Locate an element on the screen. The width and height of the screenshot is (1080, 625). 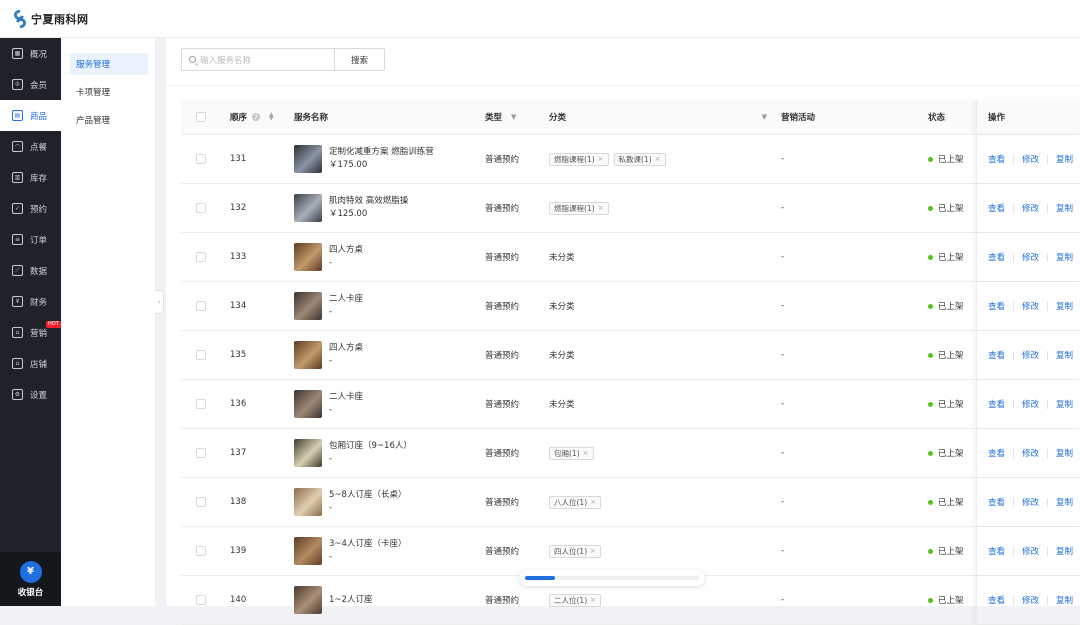
info-icon: ? is located at coordinates (256, 117).